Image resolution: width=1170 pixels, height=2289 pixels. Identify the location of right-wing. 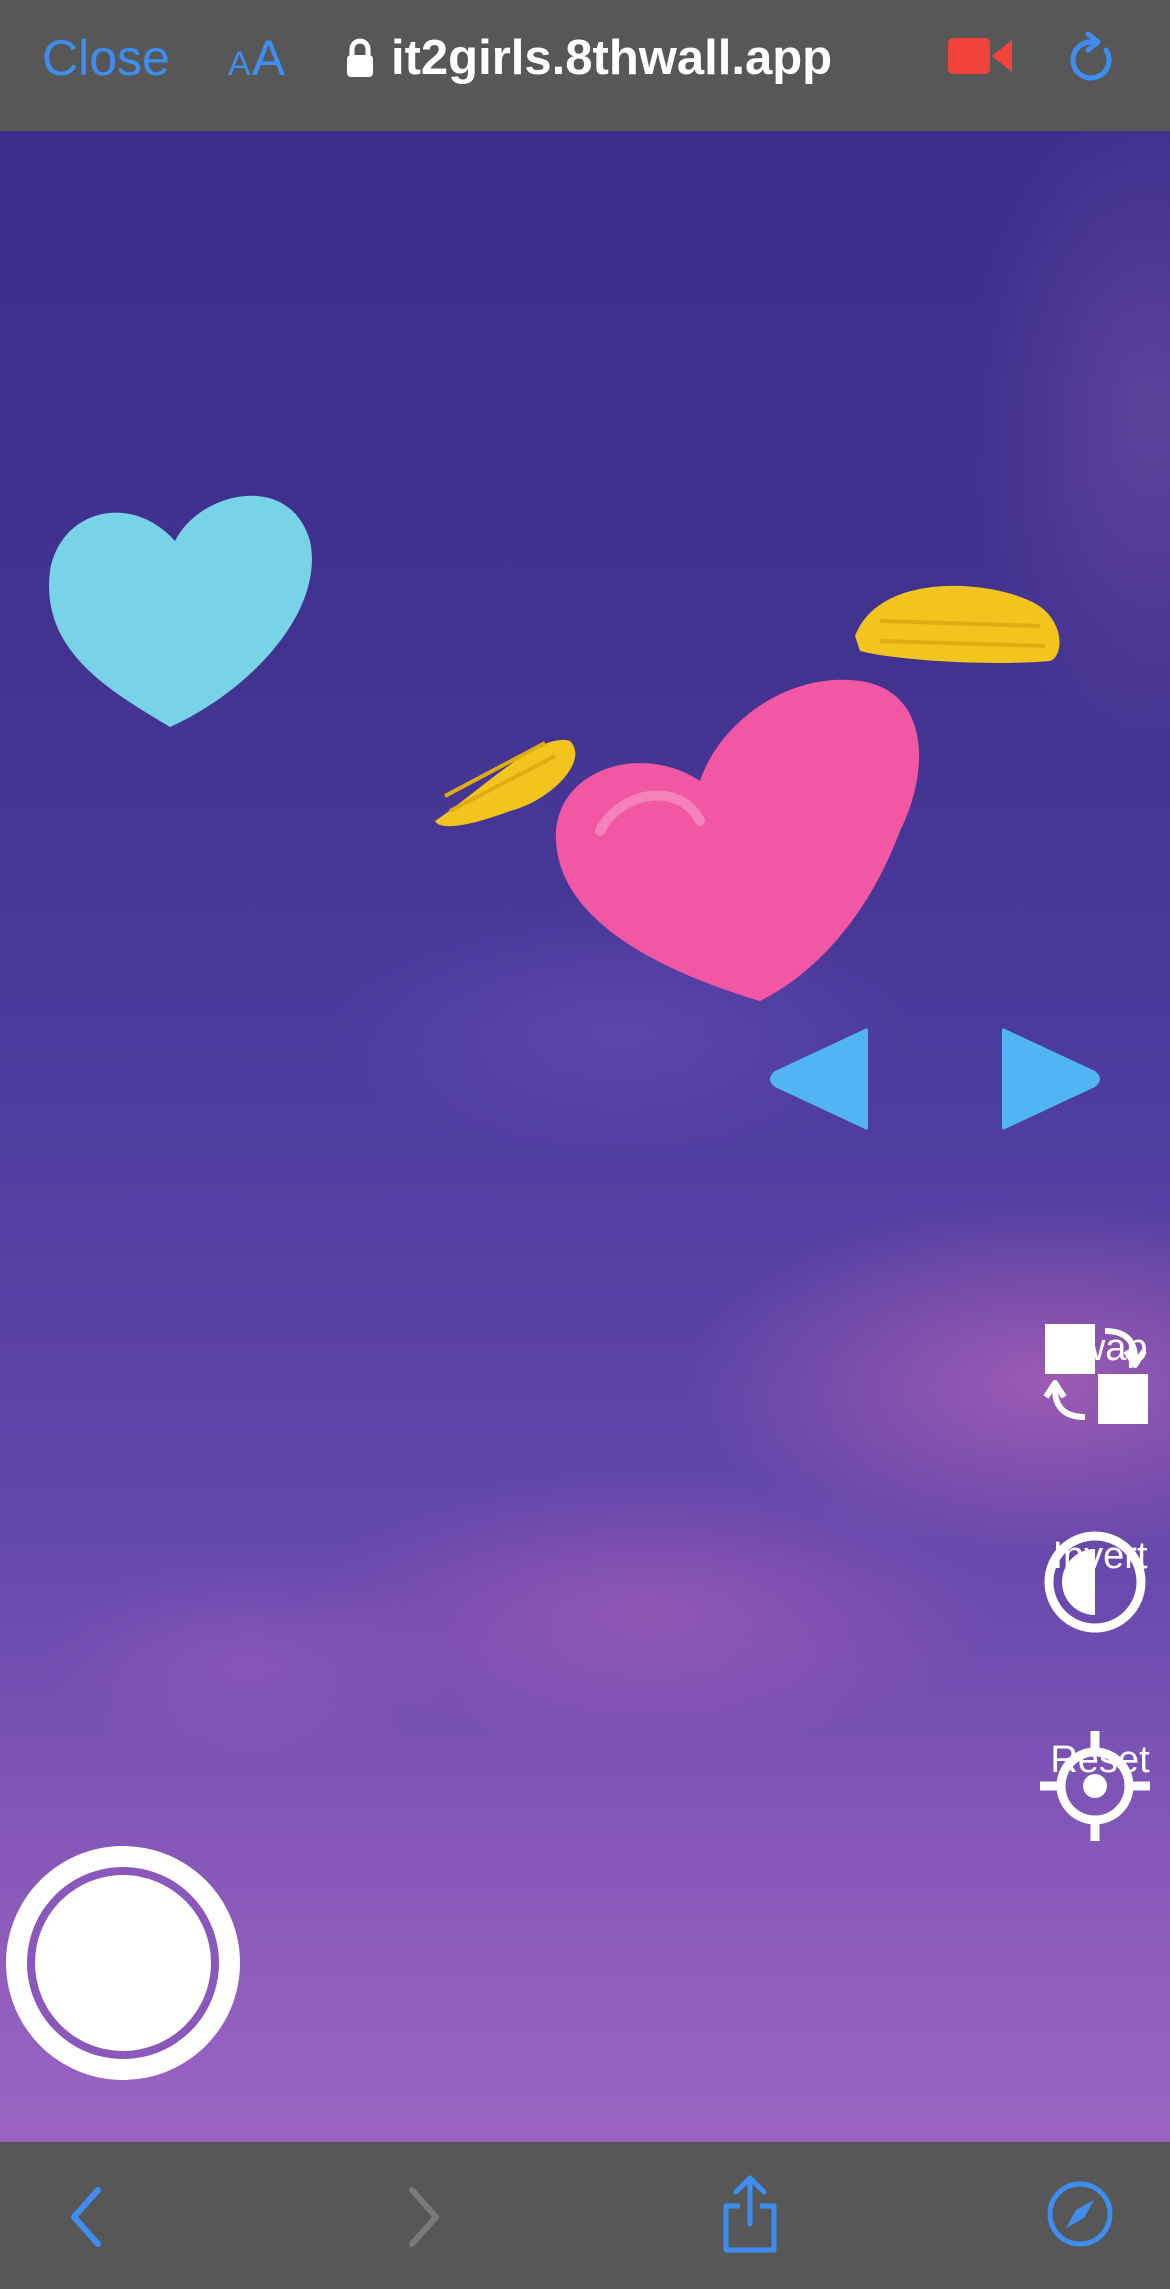
(957, 624).